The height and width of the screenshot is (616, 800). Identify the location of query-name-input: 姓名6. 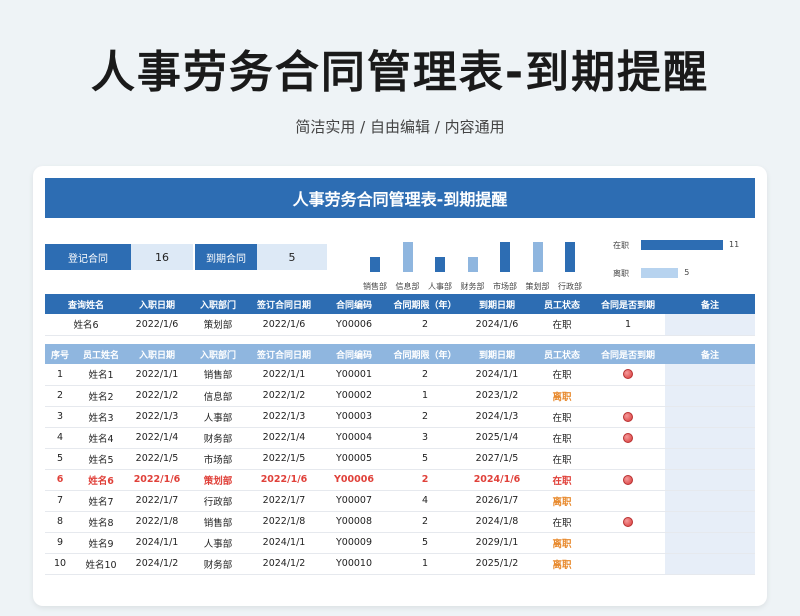
(86, 325).